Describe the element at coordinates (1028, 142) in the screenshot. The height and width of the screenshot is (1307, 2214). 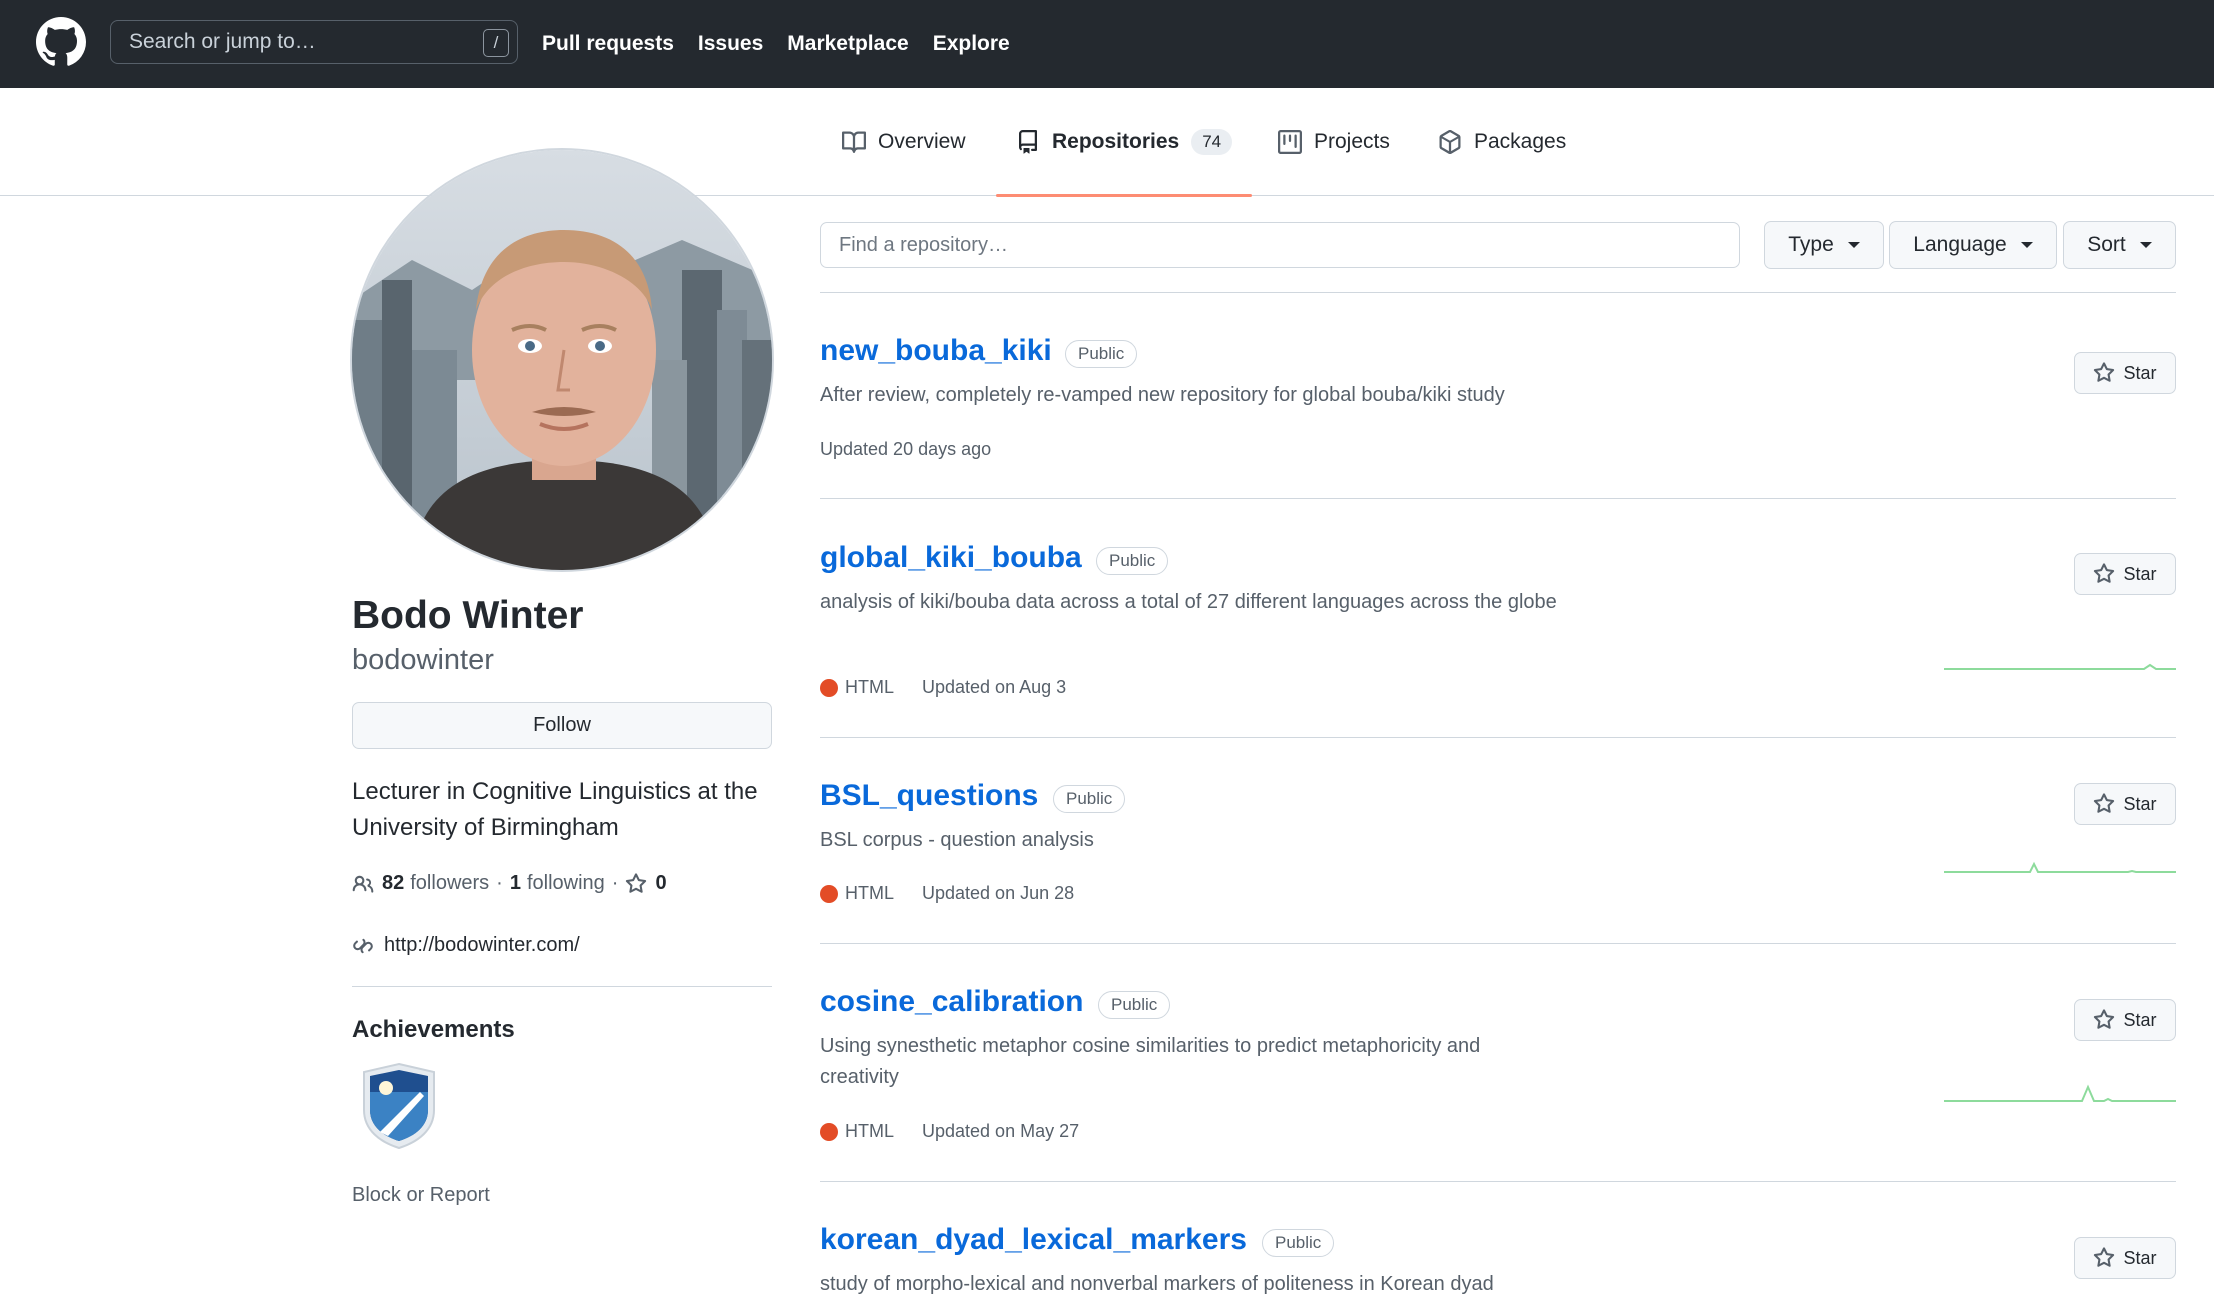
I see `repo-icon` at that location.